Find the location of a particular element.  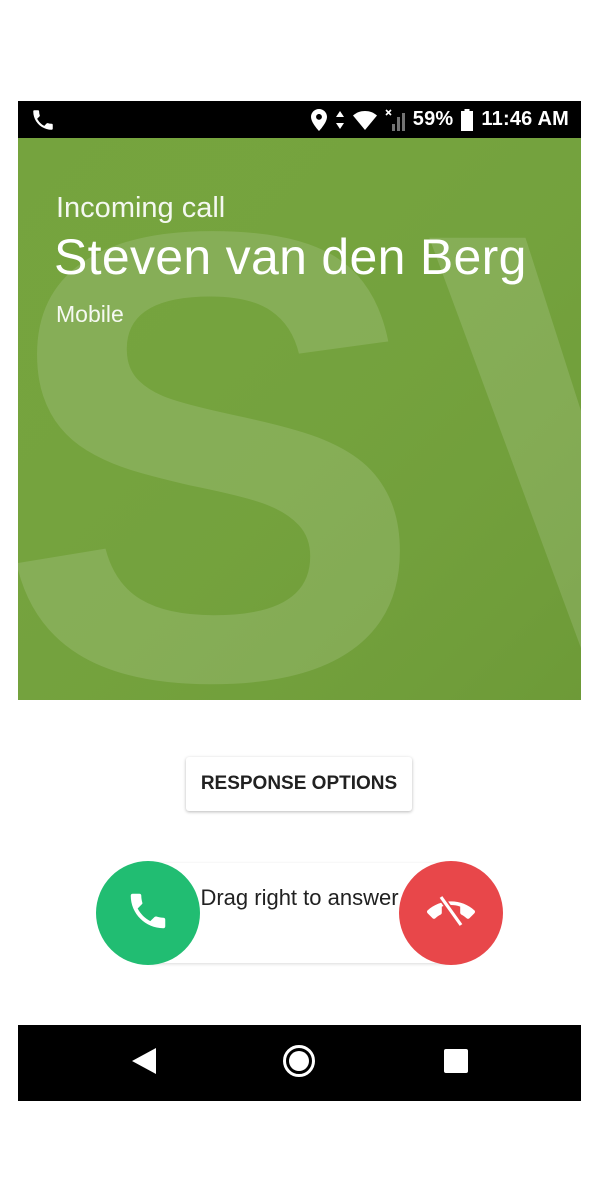

battery-icon is located at coordinates (467, 119).